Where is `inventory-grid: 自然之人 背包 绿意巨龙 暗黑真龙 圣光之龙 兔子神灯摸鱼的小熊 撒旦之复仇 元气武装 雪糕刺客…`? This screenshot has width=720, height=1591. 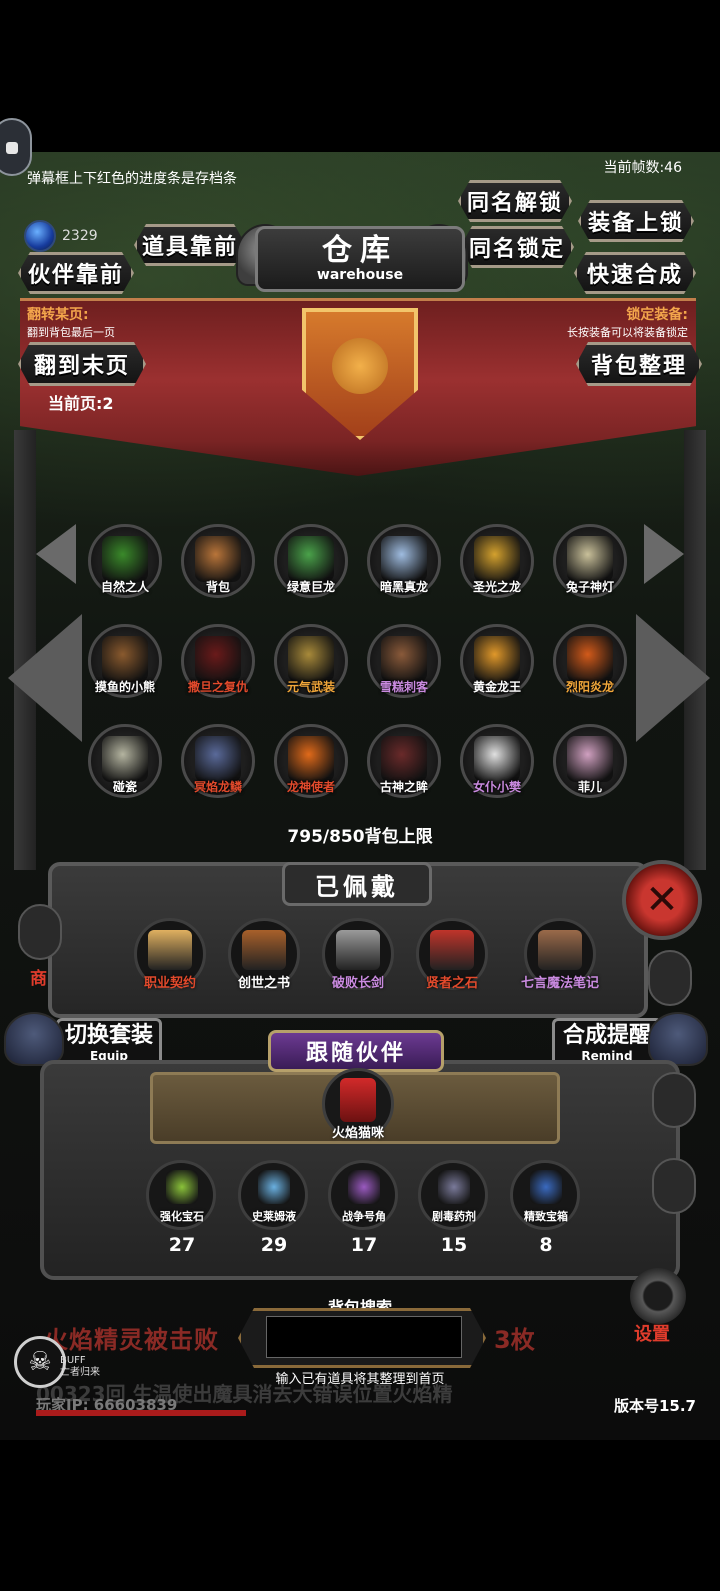
inventory-grid: 自然之人 背包 绿意巨龙 暗黑真龙 圣光之龙 兔子神灯摸鱼的小熊 撒旦之复仇 元气武装 雪糕刺客… is located at coordinates (364, 664).